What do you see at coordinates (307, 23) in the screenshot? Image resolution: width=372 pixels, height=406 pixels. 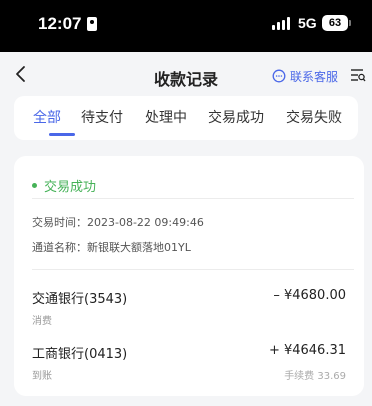 I see `network-type: 5G` at bounding box center [307, 23].